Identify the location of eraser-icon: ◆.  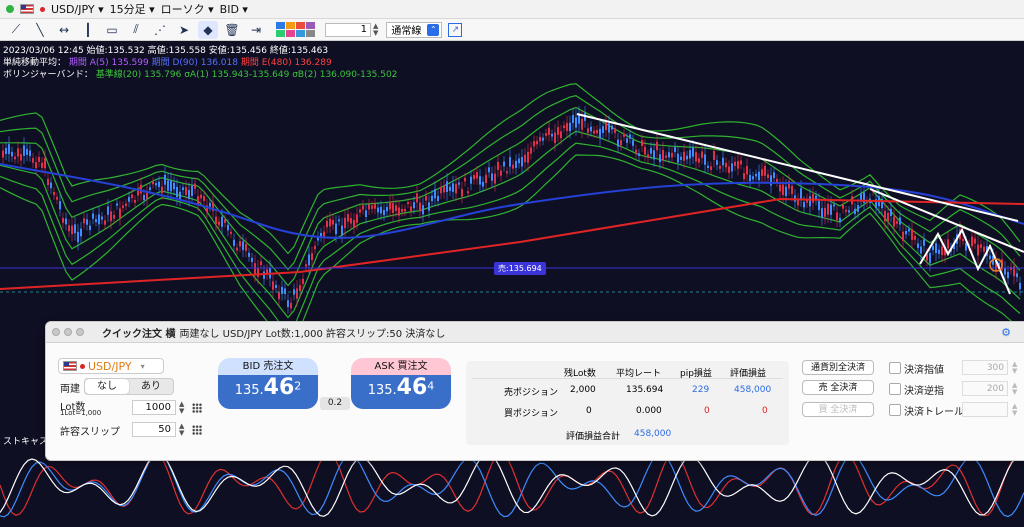
(208, 29).